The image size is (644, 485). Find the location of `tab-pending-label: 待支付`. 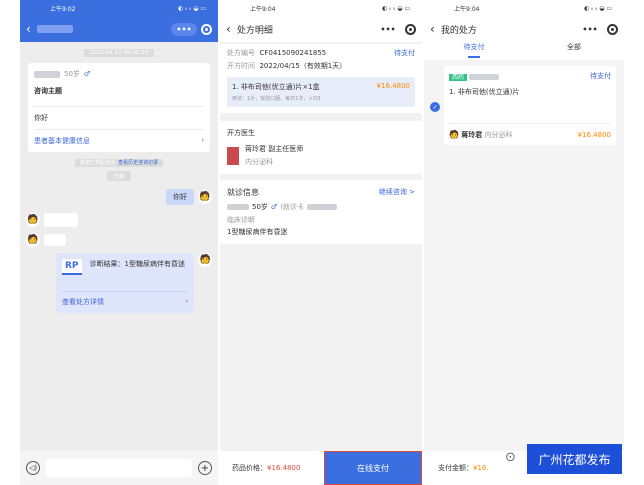

tab-pending-label: 待支付 is located at coordinates (474, 47).